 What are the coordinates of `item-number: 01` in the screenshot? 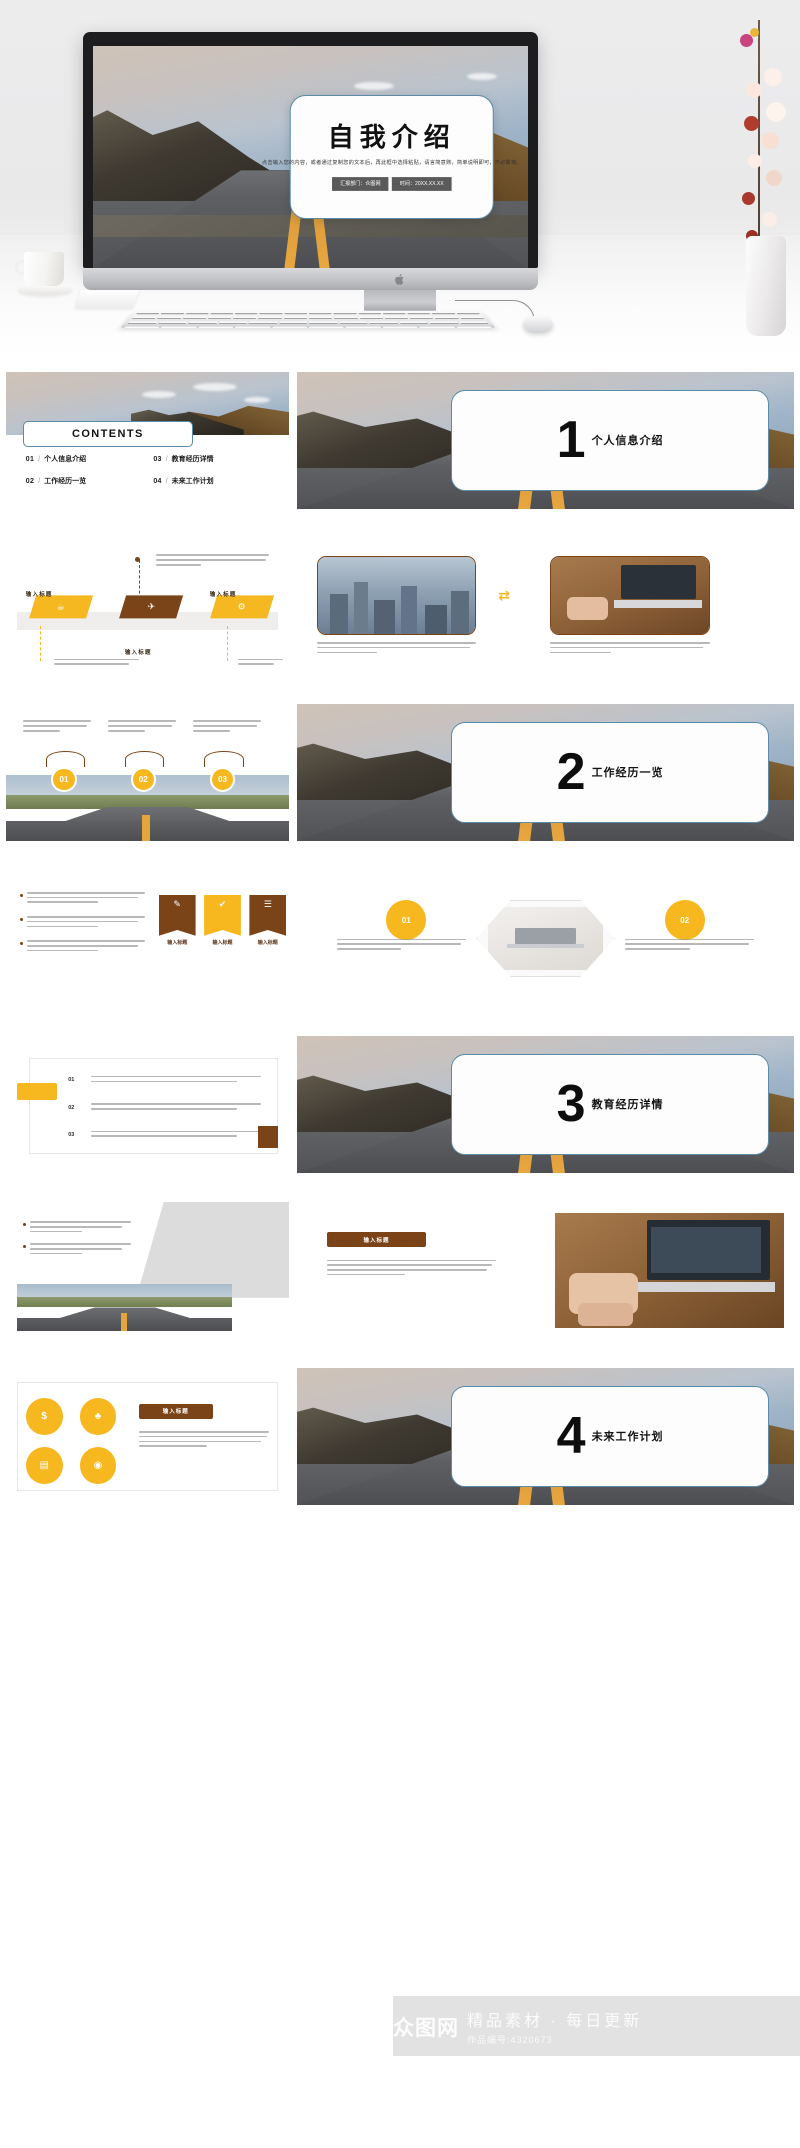 It's located at (30, 459).